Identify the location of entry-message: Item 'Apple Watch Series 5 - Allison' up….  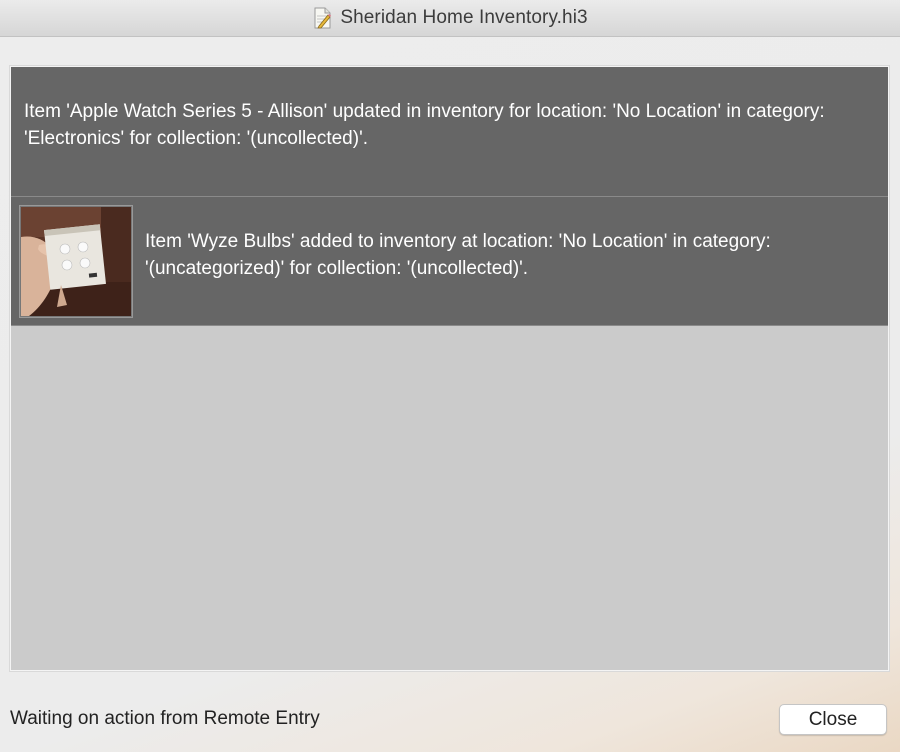
(424, 124).